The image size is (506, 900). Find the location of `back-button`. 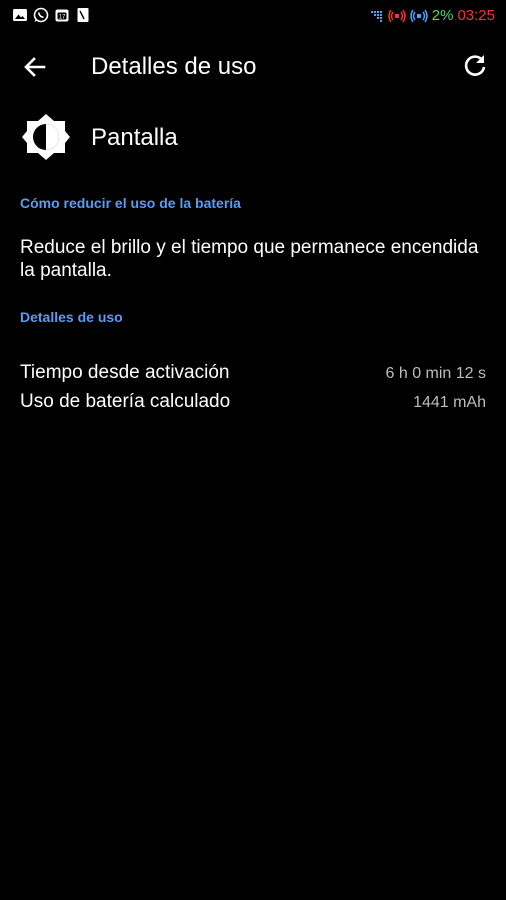

back-button is located at coordinates (35, 67).